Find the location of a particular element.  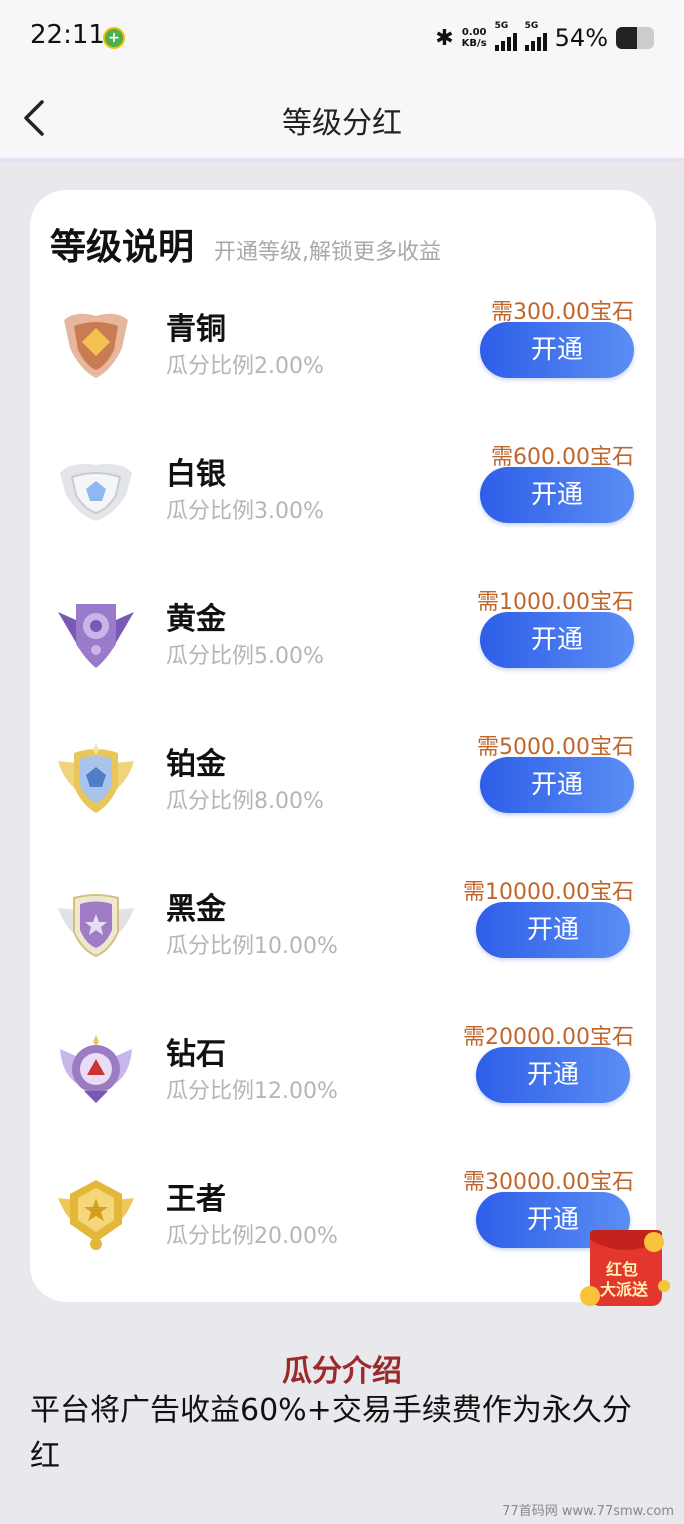

status-bar: 22:11 + ✱ 0.00 KB/s 5G 5G 54% is located at coordinates (342, 39).